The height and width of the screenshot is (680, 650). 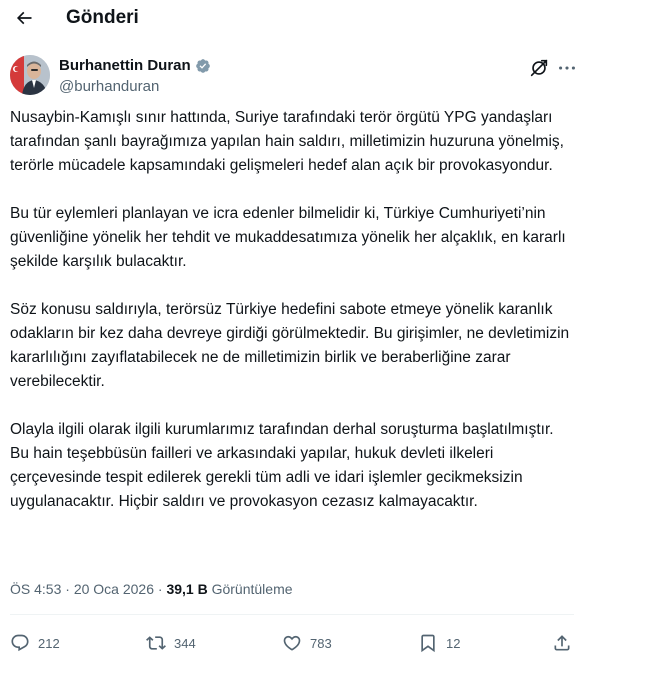 I want to click on repost-icon, so click(x=156, y=643).